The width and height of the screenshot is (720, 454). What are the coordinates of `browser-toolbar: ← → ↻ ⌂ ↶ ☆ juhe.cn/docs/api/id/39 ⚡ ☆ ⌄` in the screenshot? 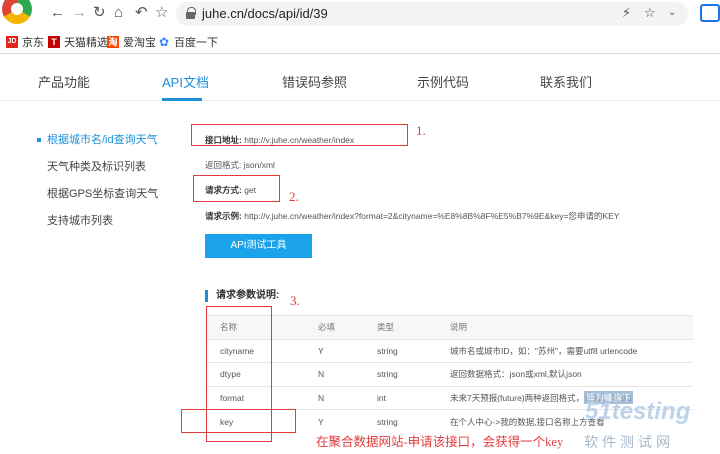 It's located at (360, 14).